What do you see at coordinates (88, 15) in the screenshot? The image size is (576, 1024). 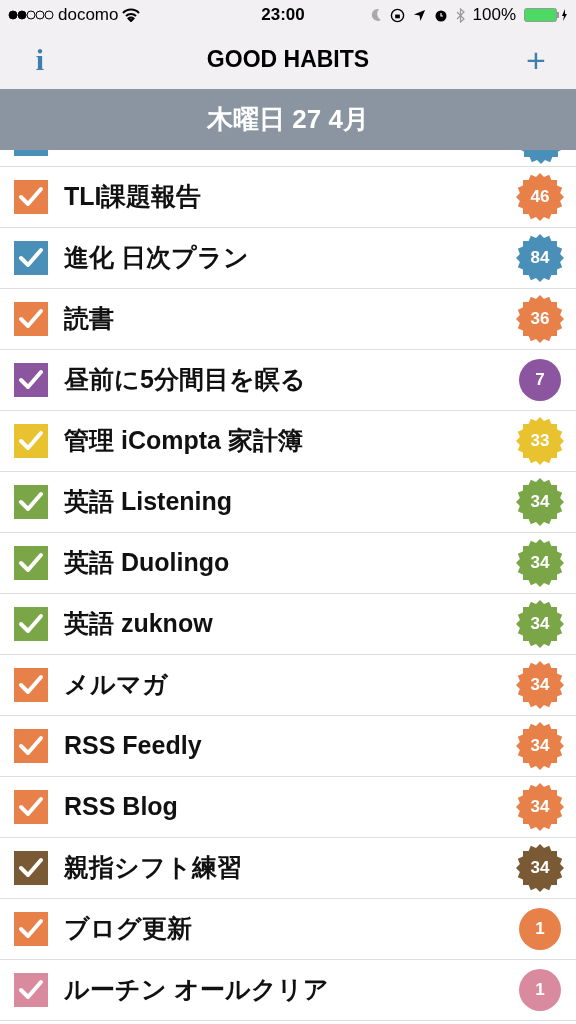 I see `carrier-name: docomo` at bounding box center [88, 15].